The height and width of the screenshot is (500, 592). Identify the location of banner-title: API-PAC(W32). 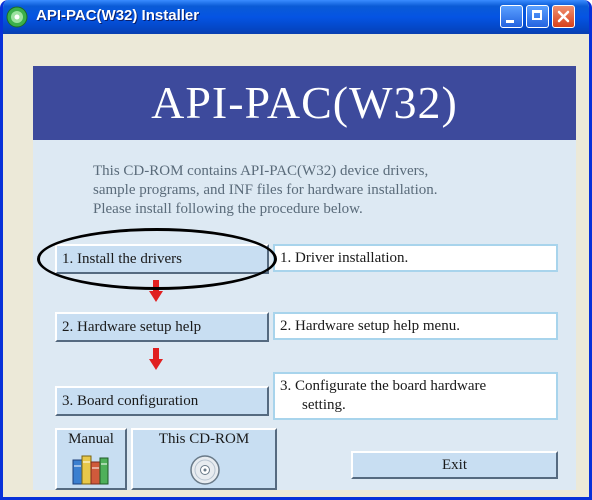
(304, 103).